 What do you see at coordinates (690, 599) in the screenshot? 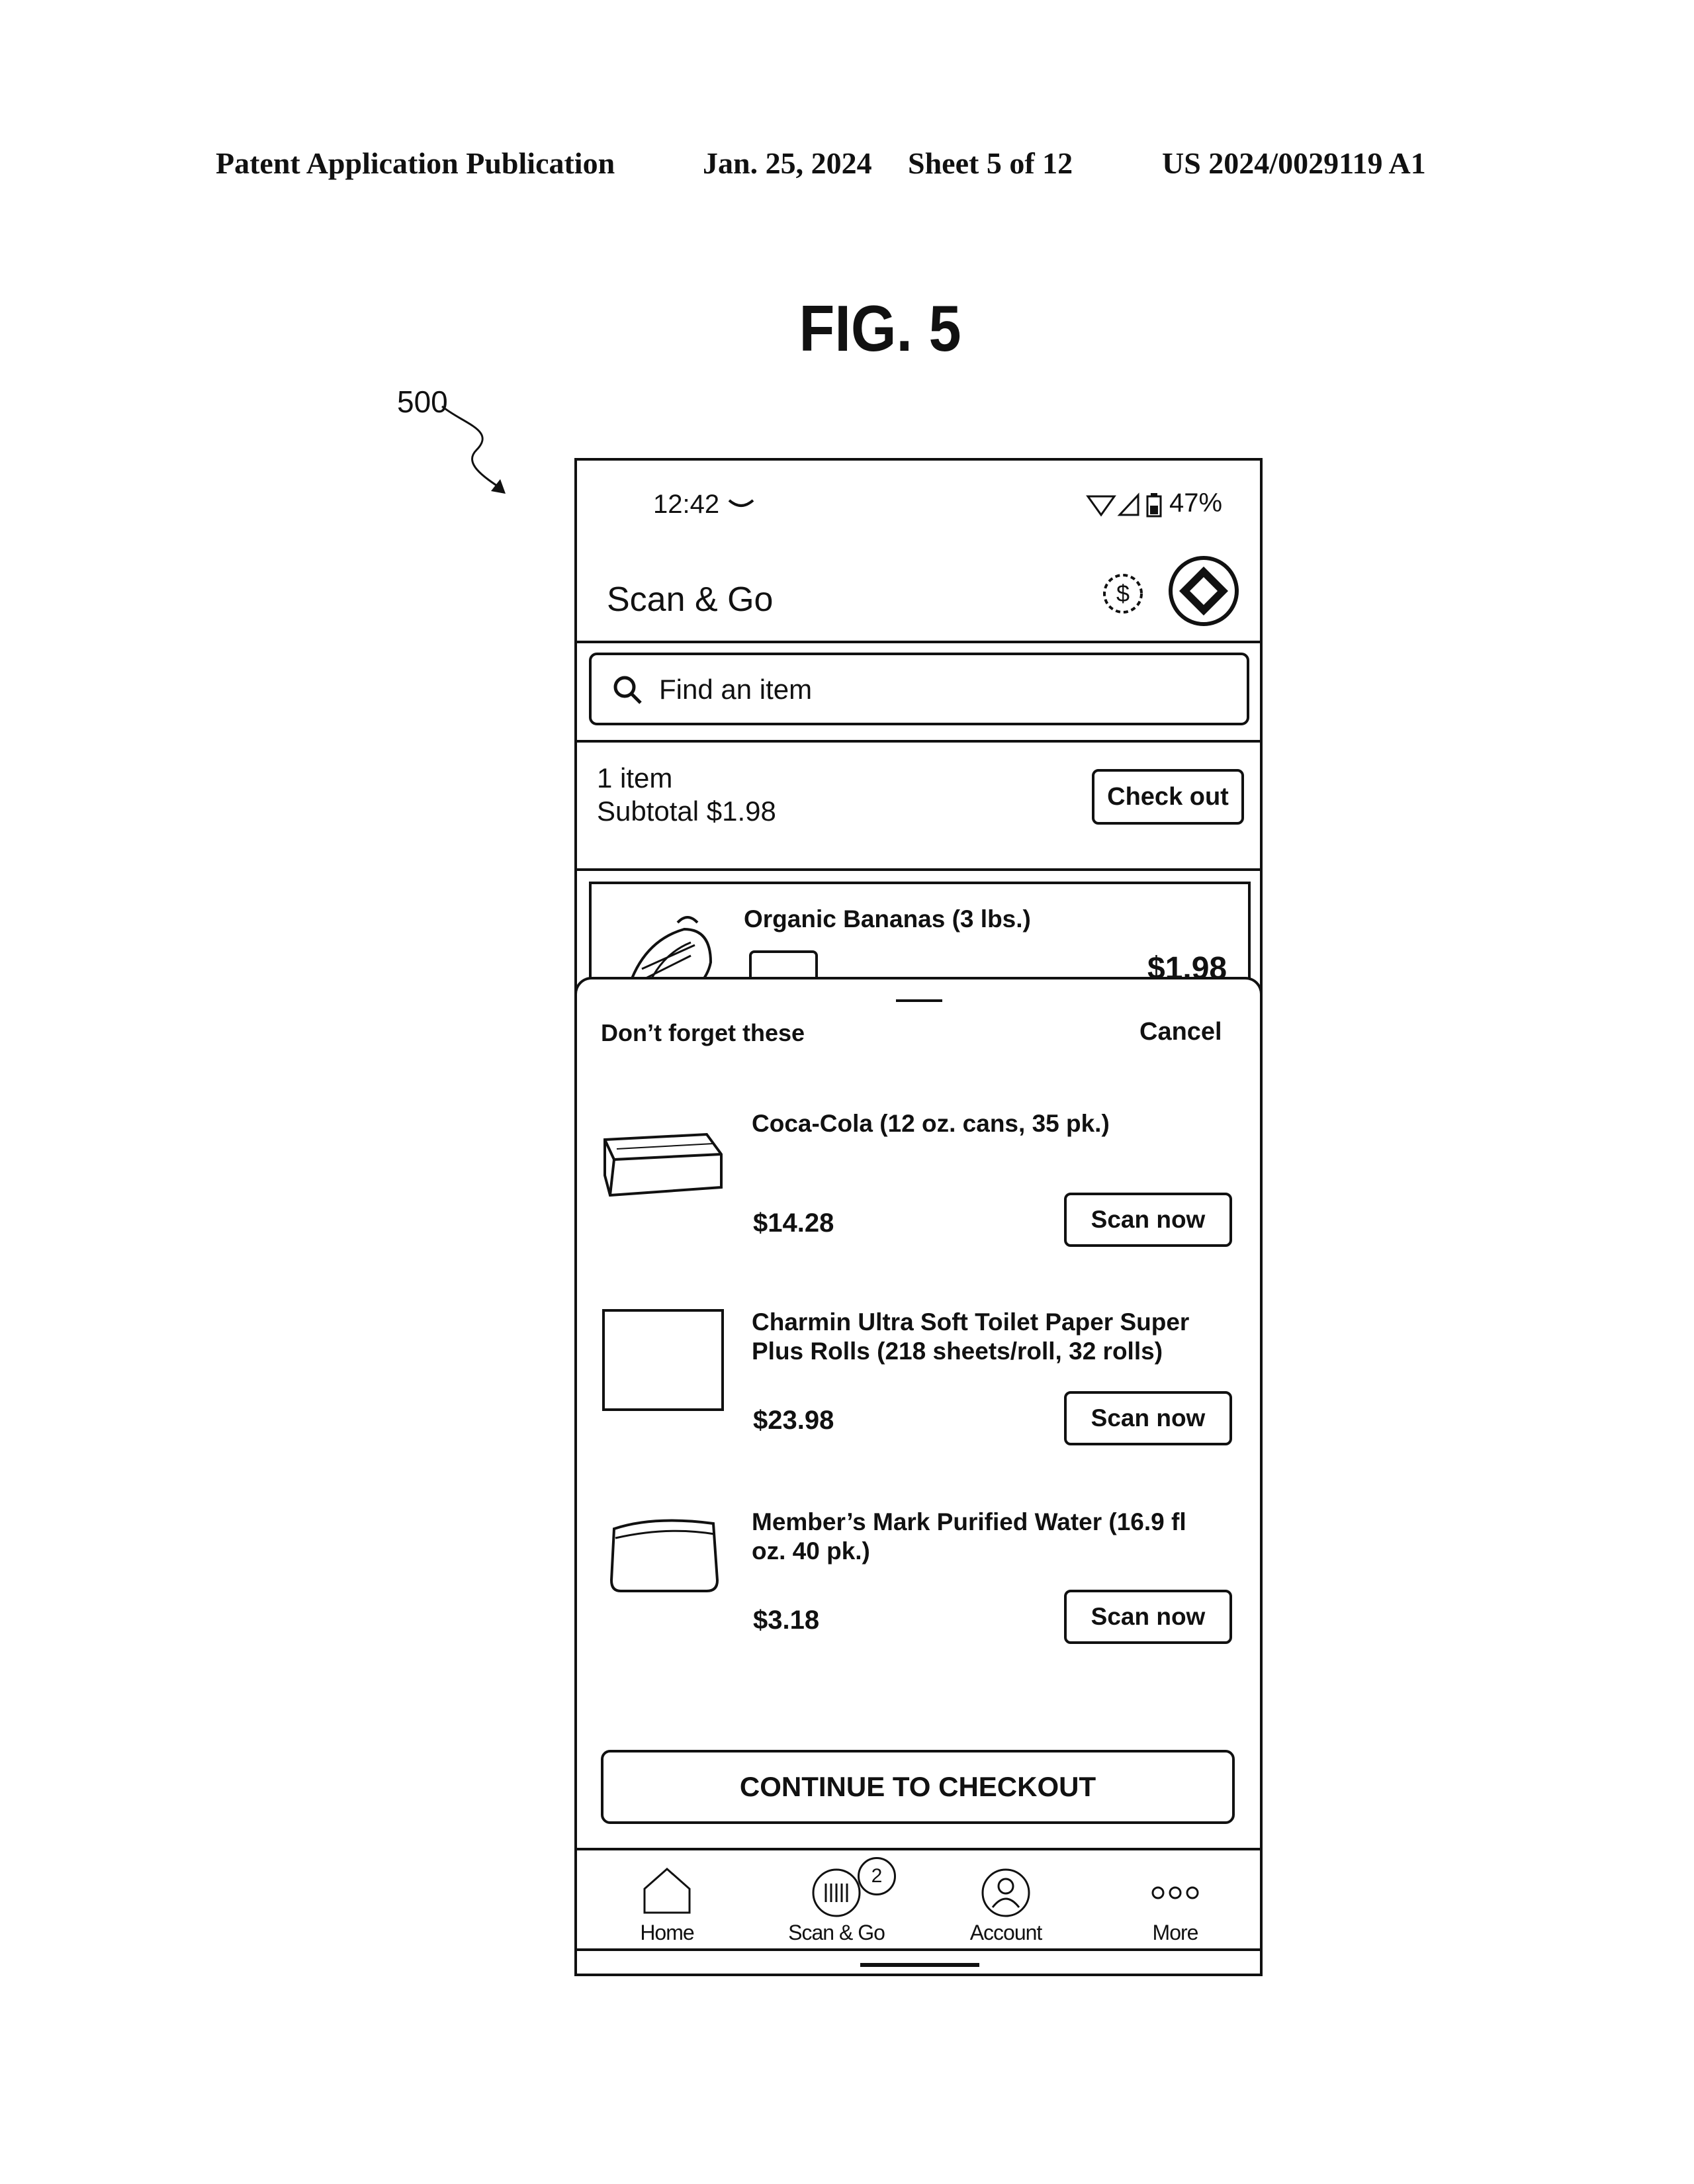
I see `app-title: Scan & Go` at bounding box center [690, 599].